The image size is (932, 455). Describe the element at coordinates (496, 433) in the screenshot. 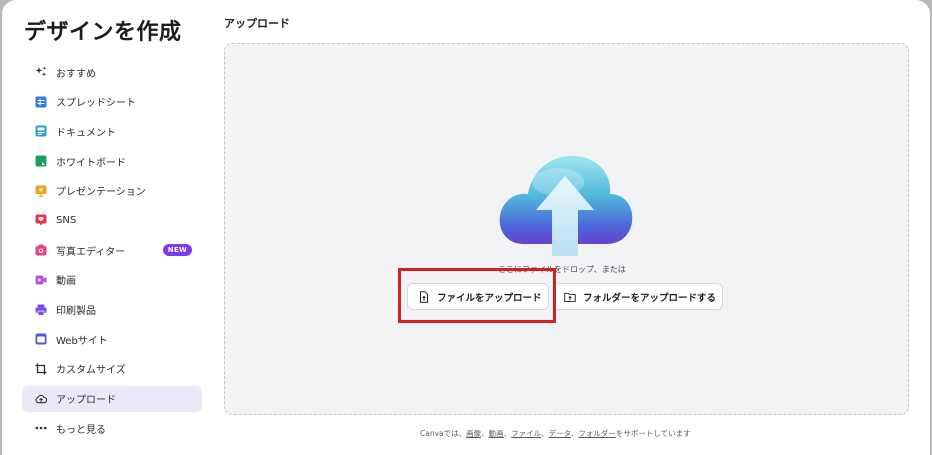

I see `footer-link-video: 動画` at that location.